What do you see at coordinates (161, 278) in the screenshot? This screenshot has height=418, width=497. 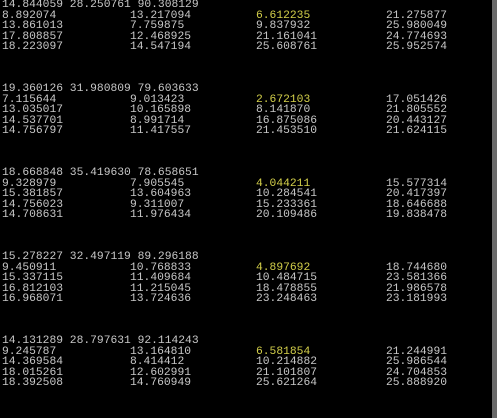 I see `row-value: 11.409684` at bounding box center [161, 278].